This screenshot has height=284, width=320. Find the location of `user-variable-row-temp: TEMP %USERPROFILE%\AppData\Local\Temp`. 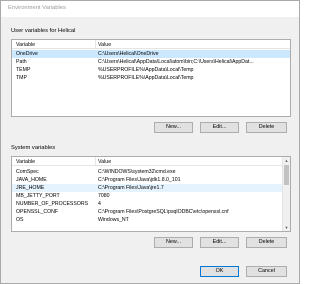

user-variable-row-temp: TEMP %USERPROFILE%\AppData\Local\Temp is located at coordinates (151, 70).